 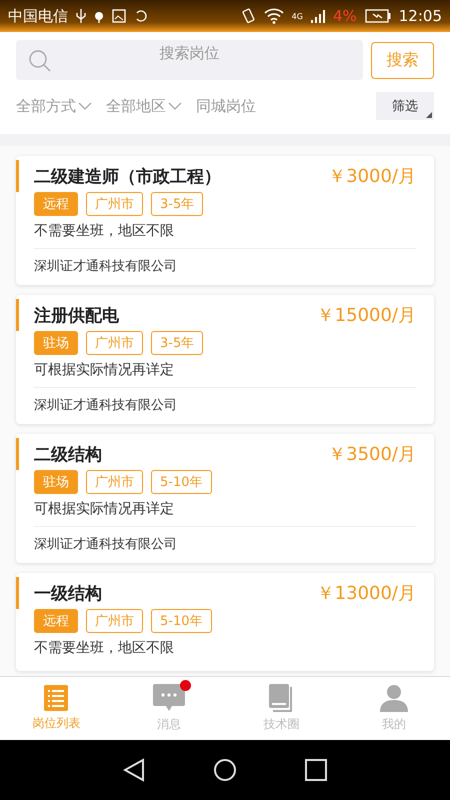 What do you see at coordinates (54, 106) in the screenshot?
I see `filter-dropdown: 全部方式` at bounding box center [54, 106].